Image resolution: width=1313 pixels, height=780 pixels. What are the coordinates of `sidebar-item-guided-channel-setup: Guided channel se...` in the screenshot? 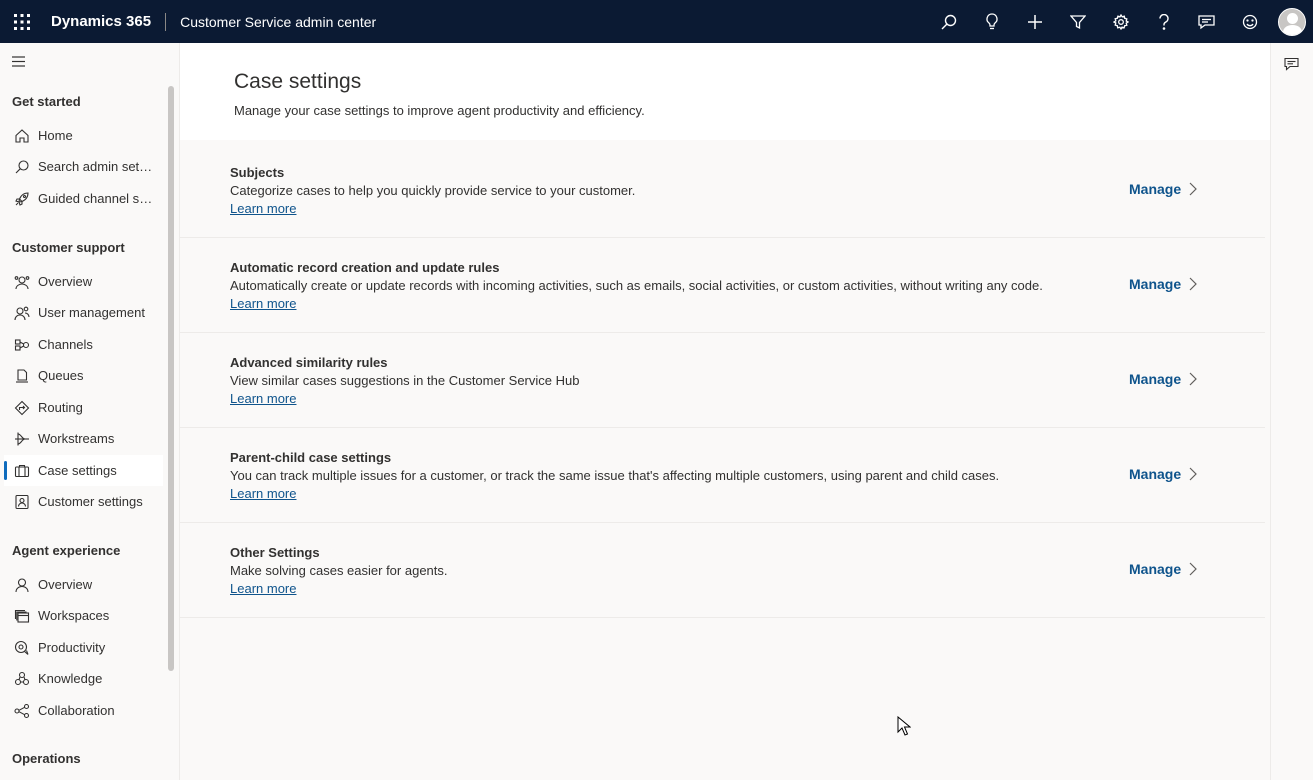 It's located at (83, 198).